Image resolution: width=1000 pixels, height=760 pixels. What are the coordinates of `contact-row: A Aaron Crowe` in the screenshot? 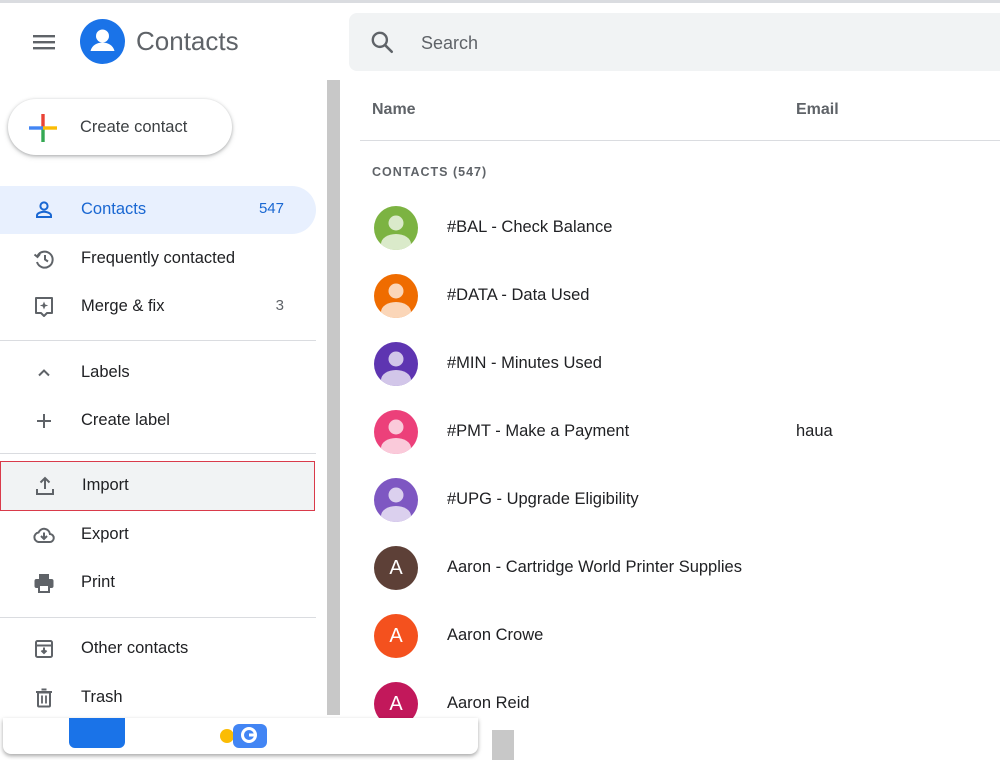 It's located at (680, 636).